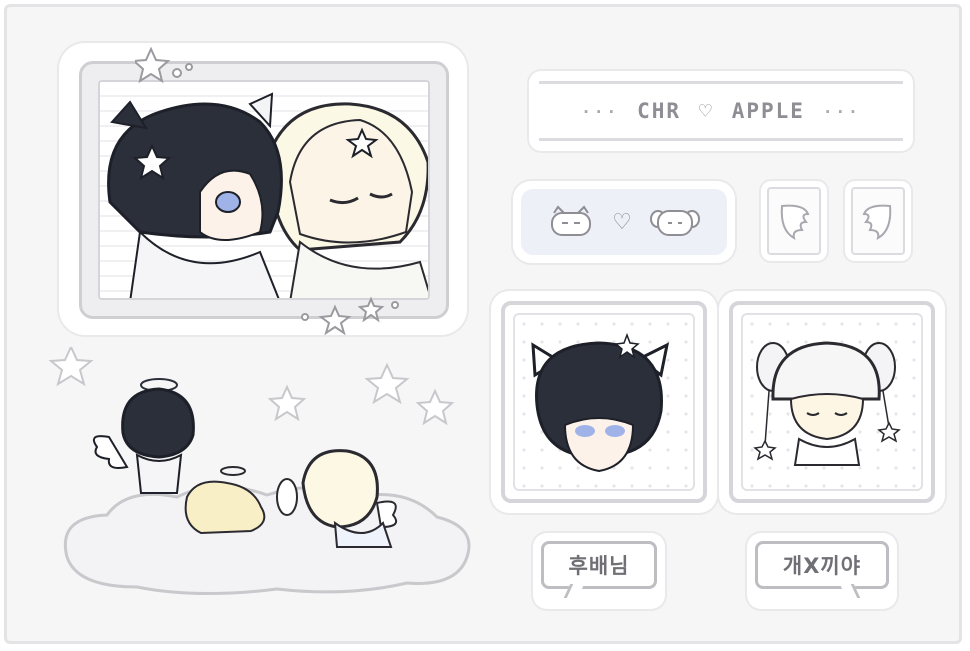 This screenshot has height=651, width=970. I want to click on name-right: APPLE, so click(768, 111).